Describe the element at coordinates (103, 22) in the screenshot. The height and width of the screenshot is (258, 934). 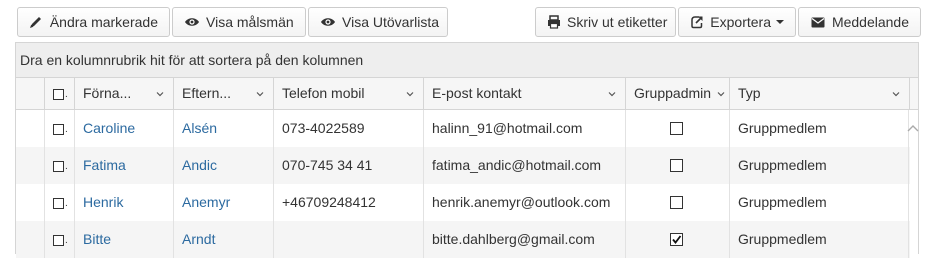
I see `edit-selected-label: Ändra markerade` at that location.